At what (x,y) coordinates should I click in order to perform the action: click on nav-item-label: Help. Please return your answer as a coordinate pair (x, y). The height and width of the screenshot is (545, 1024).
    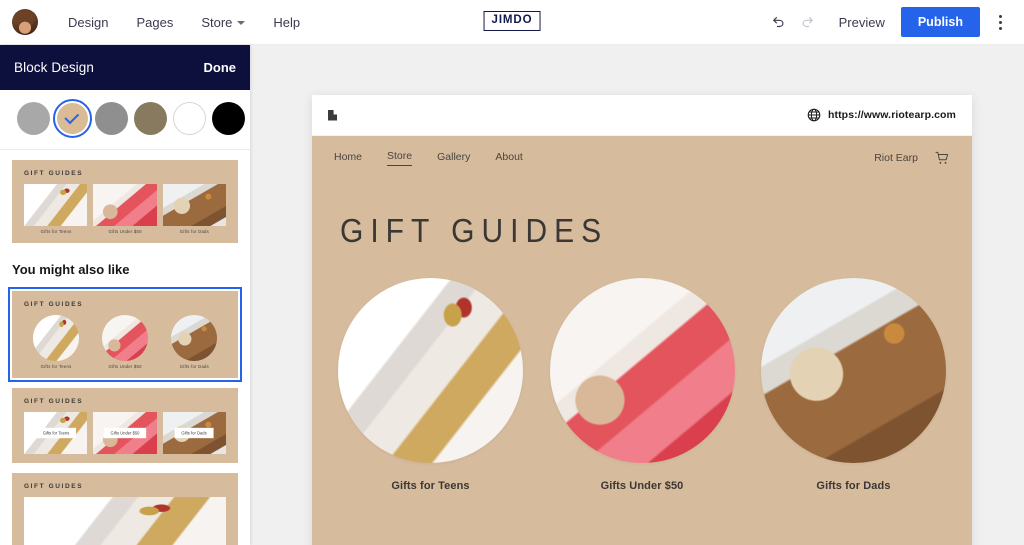
    Looking at the image, I should click on (287, 22).